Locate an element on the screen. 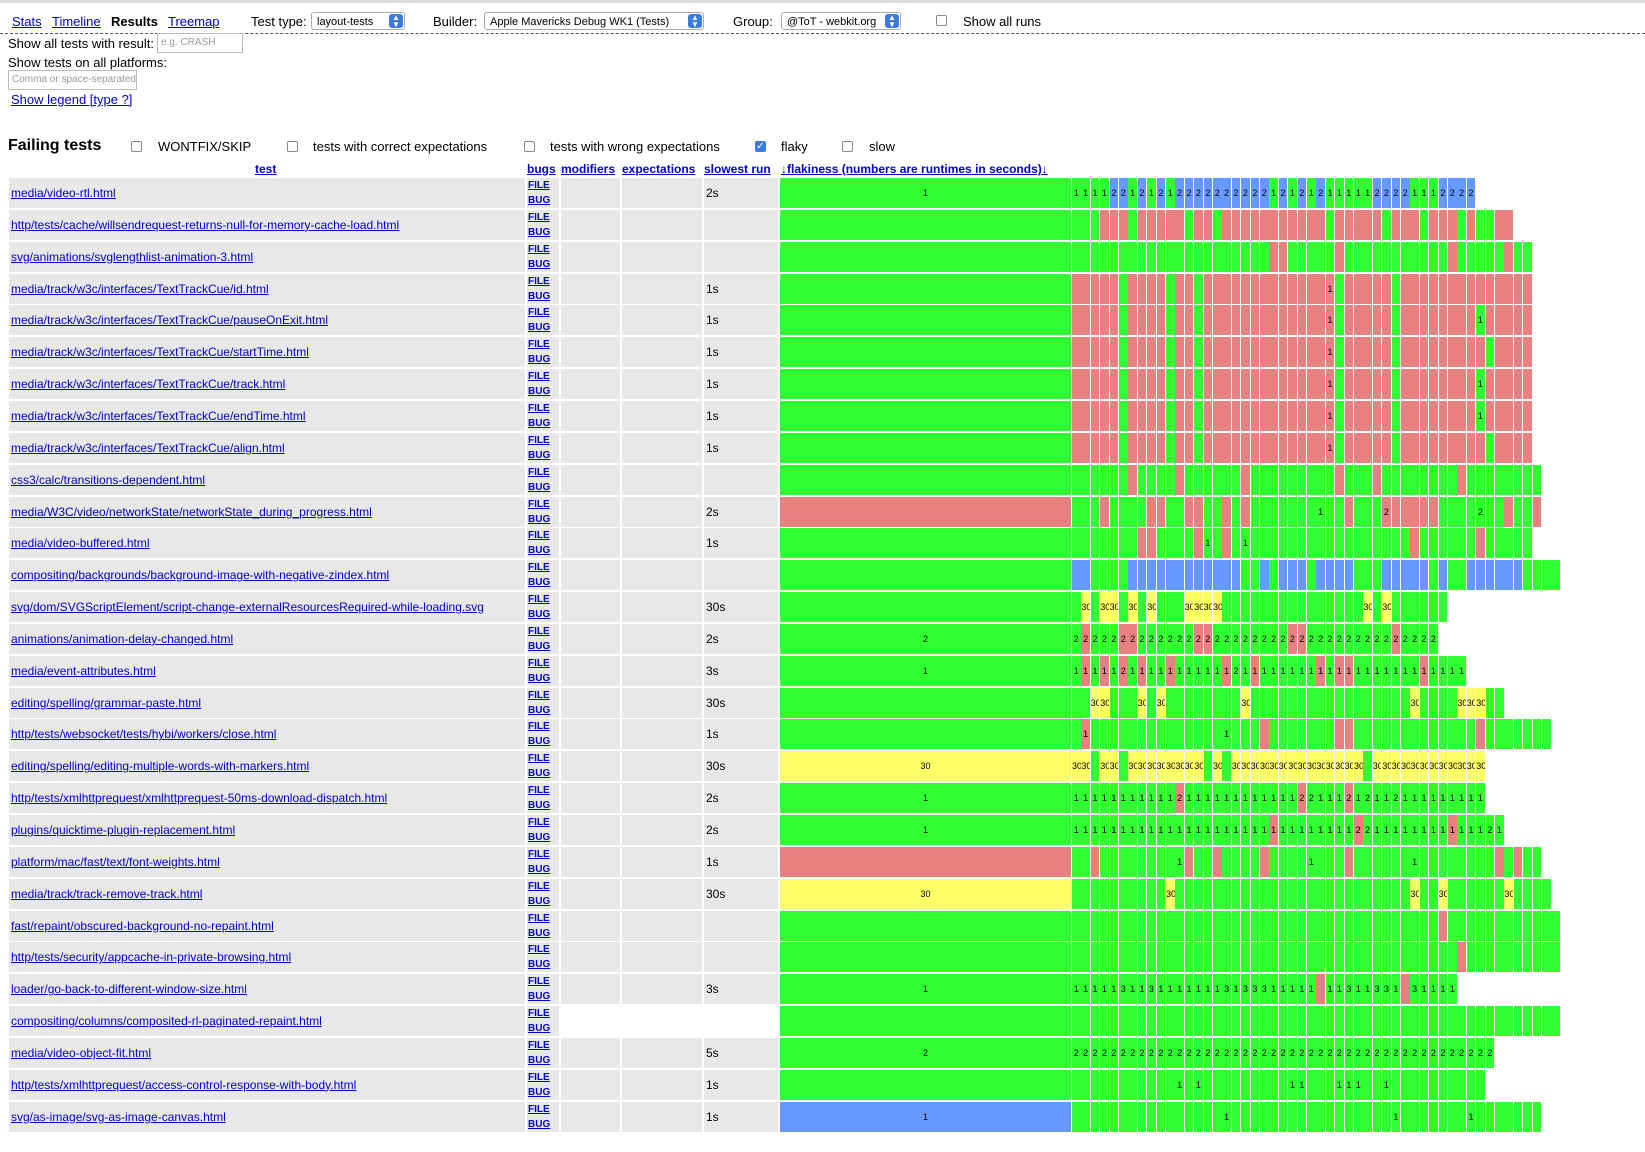  test-link: media/video-buffered.html is located at coordinates (80, 543).